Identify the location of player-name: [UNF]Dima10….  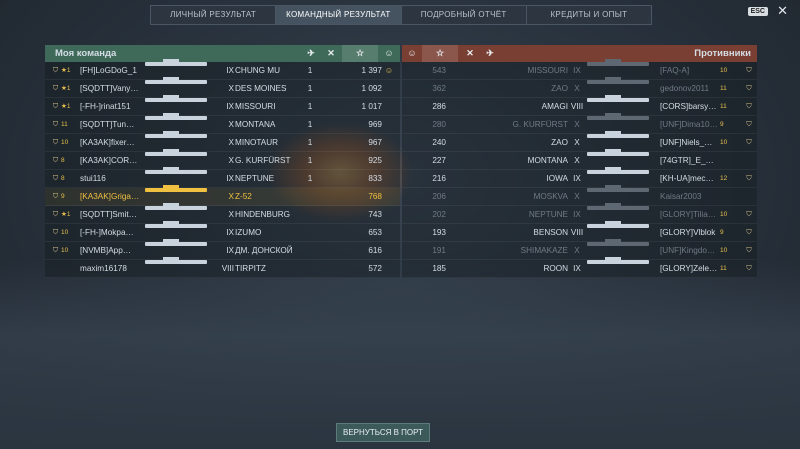
(691, 124).